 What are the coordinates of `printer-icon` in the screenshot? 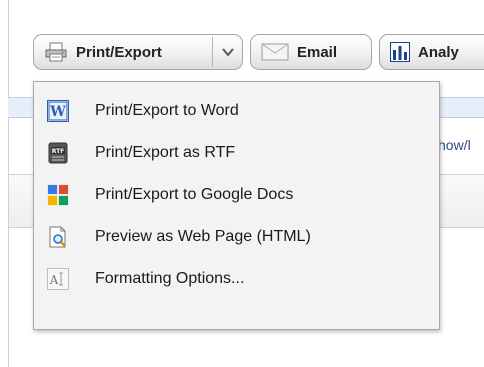 It's located at (56, 52).